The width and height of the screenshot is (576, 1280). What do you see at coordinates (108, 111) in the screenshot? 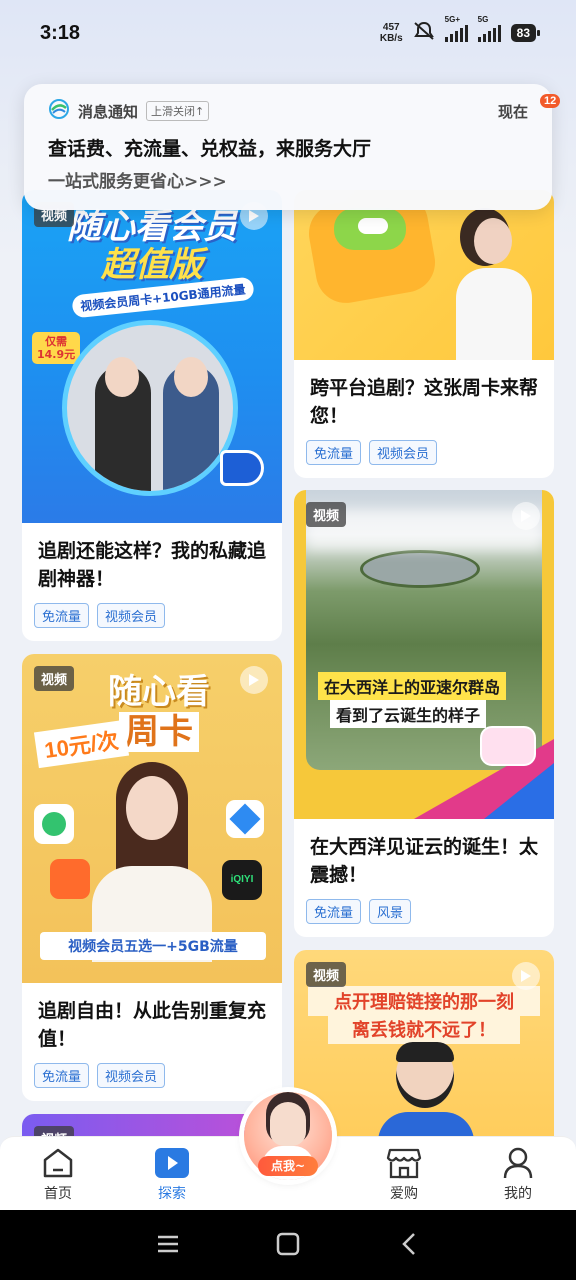
I see `notification-app-name: 消息通知` at bounding box center [108, 111].